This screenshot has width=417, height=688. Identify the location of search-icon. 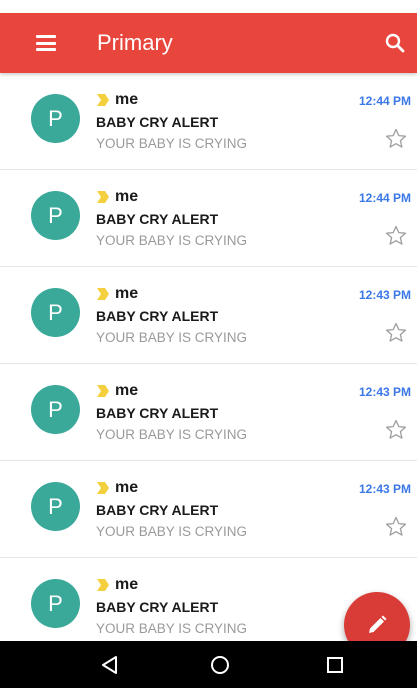
(395, 43).